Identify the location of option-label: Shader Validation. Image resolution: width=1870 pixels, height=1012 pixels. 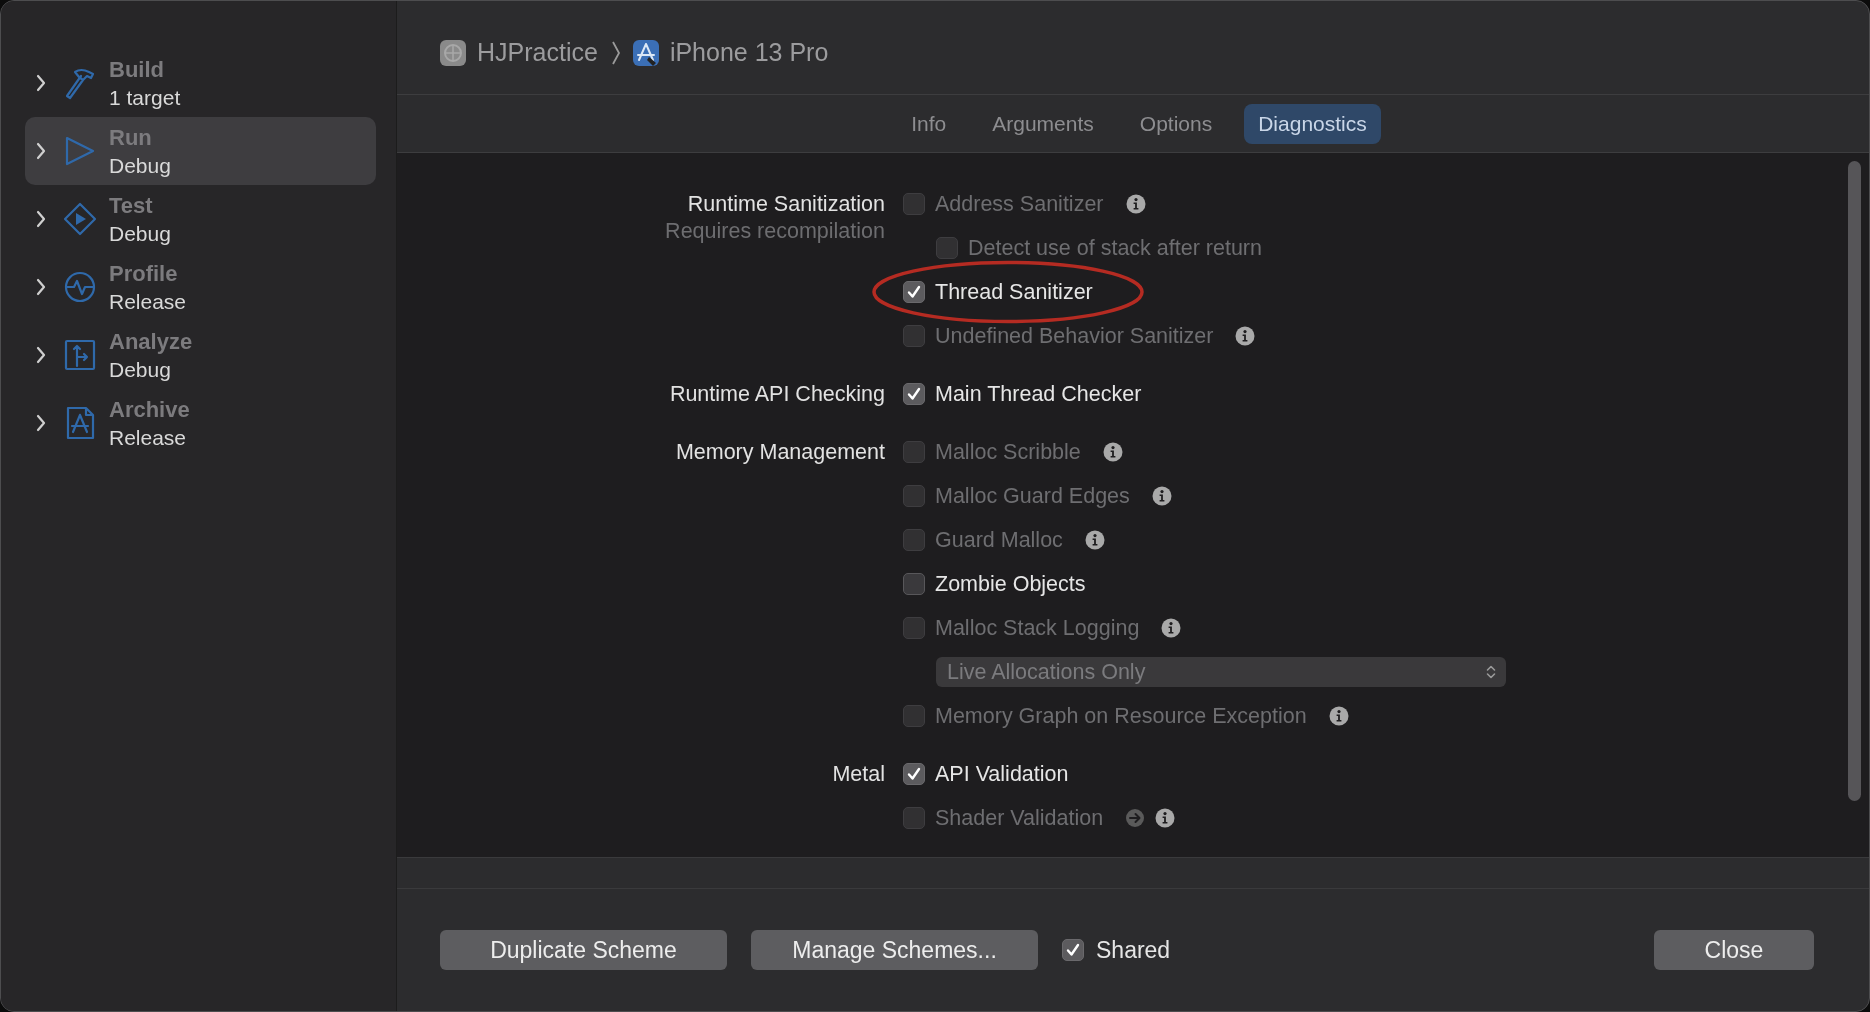
(1019, 818).